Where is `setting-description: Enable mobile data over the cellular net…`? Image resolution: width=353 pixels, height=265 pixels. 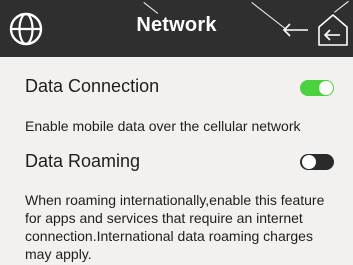
setting-description: Enable mobile data over the cellular net… is located at coordinates (163, 126).